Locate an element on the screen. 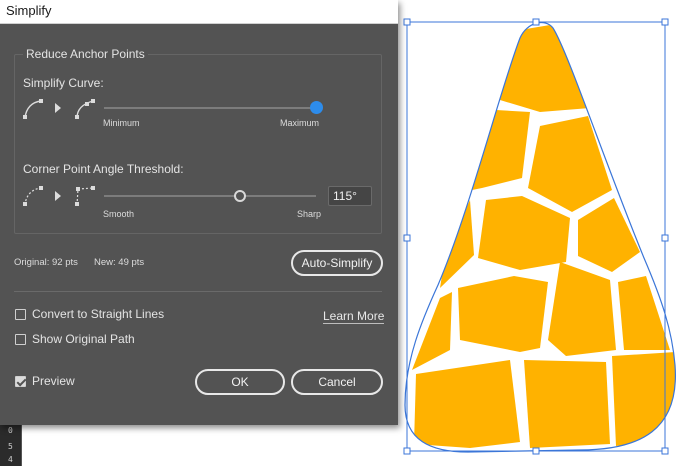 The height and width of the screenshot is (466, 679). learn-more-link: Learn More is located at coordinates (354, 316).